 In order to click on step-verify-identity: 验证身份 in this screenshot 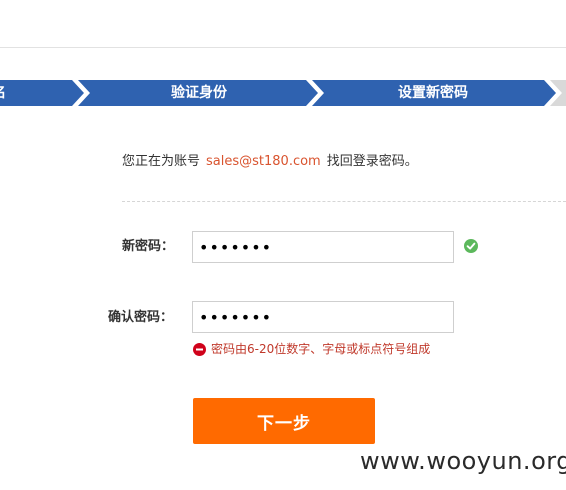, I will do `click(199, 93)`.